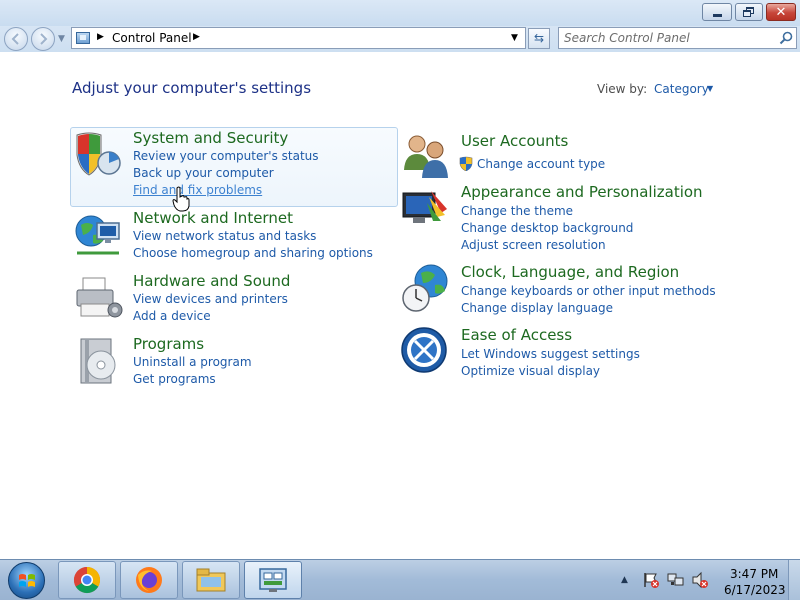  I want to click on taskbar-control-panel-button, so click(273, 580).